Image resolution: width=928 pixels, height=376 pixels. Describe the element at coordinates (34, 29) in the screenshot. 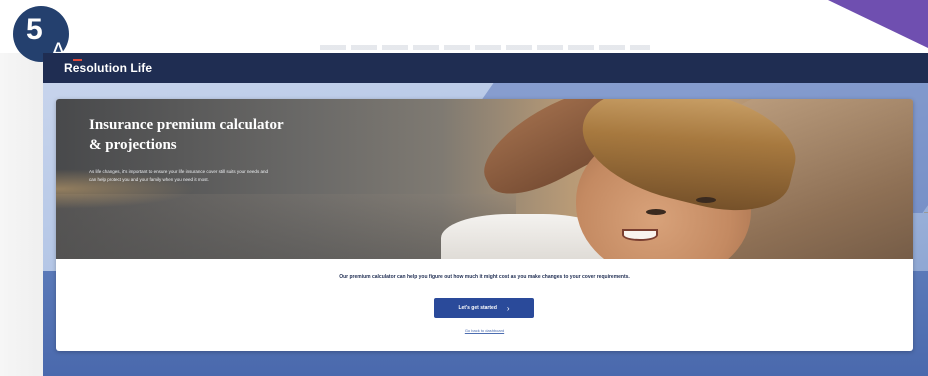

I see `step-number: 5` at that location.